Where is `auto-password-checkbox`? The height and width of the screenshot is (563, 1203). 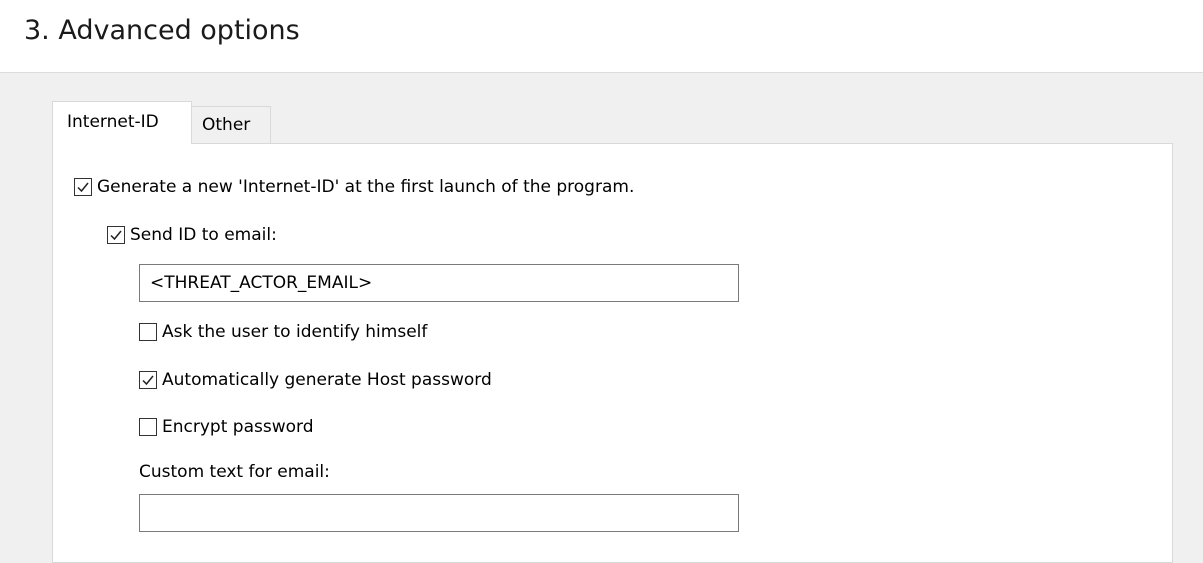
auto-password-checkbox is located at coordinates (148, 380).